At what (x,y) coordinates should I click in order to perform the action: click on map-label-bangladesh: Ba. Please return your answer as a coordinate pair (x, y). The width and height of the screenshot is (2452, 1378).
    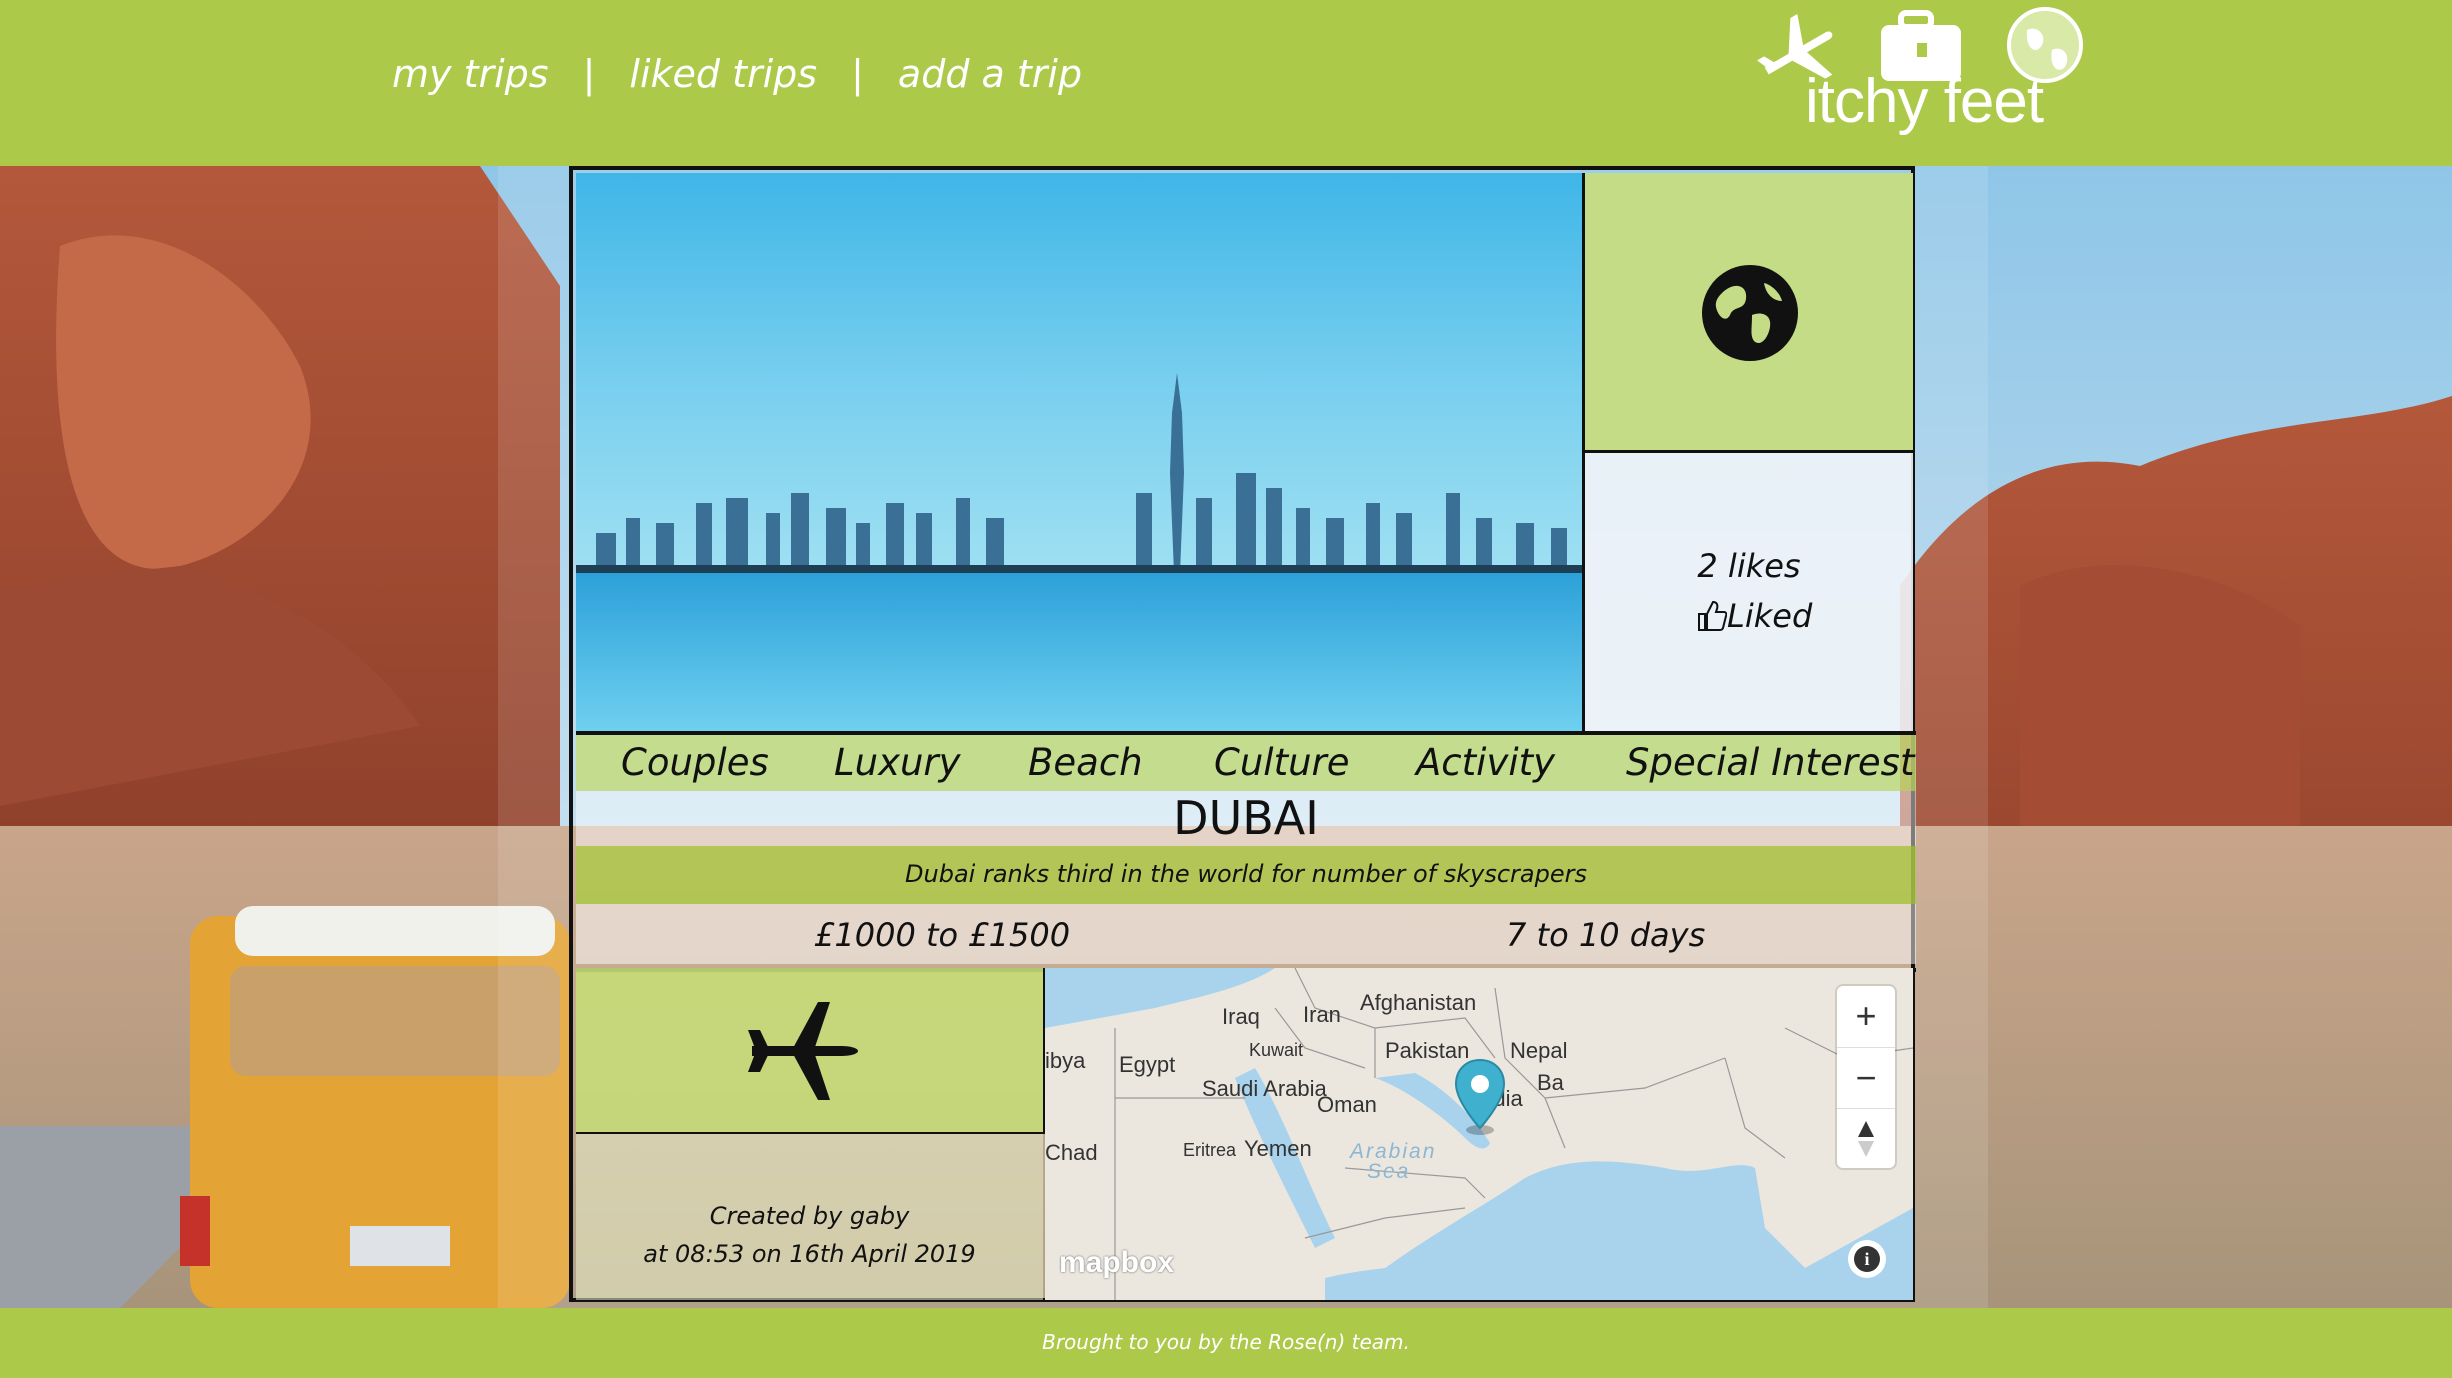
    Looking at the image, I should click on (1550, 1082).